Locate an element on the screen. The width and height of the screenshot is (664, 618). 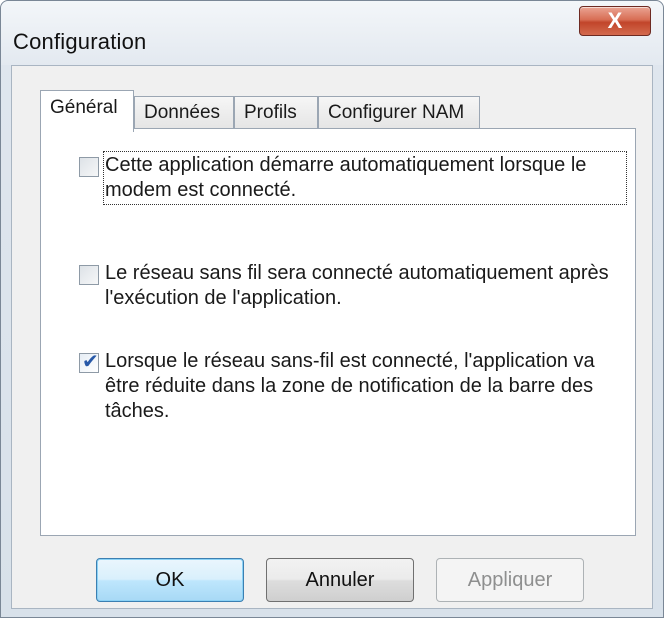
close-icon: X is located at coordinates (615, 20).